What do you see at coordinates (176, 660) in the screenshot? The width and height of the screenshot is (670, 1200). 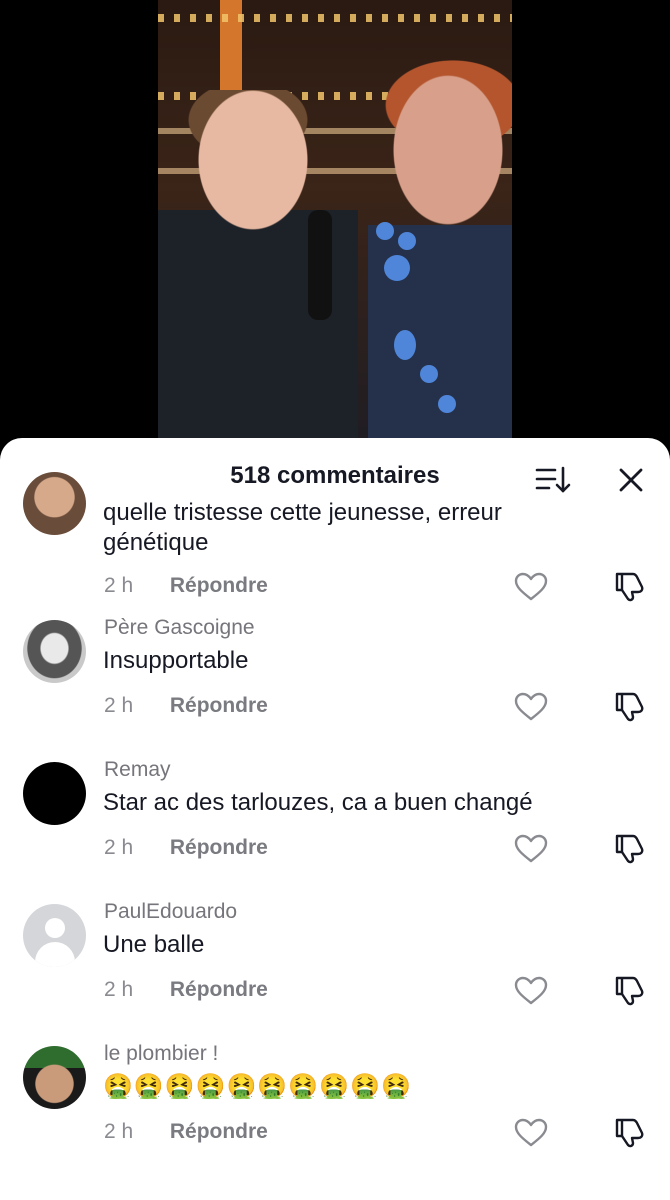 I see `comment-text: Insupportable` at bounding box center [176, 660].